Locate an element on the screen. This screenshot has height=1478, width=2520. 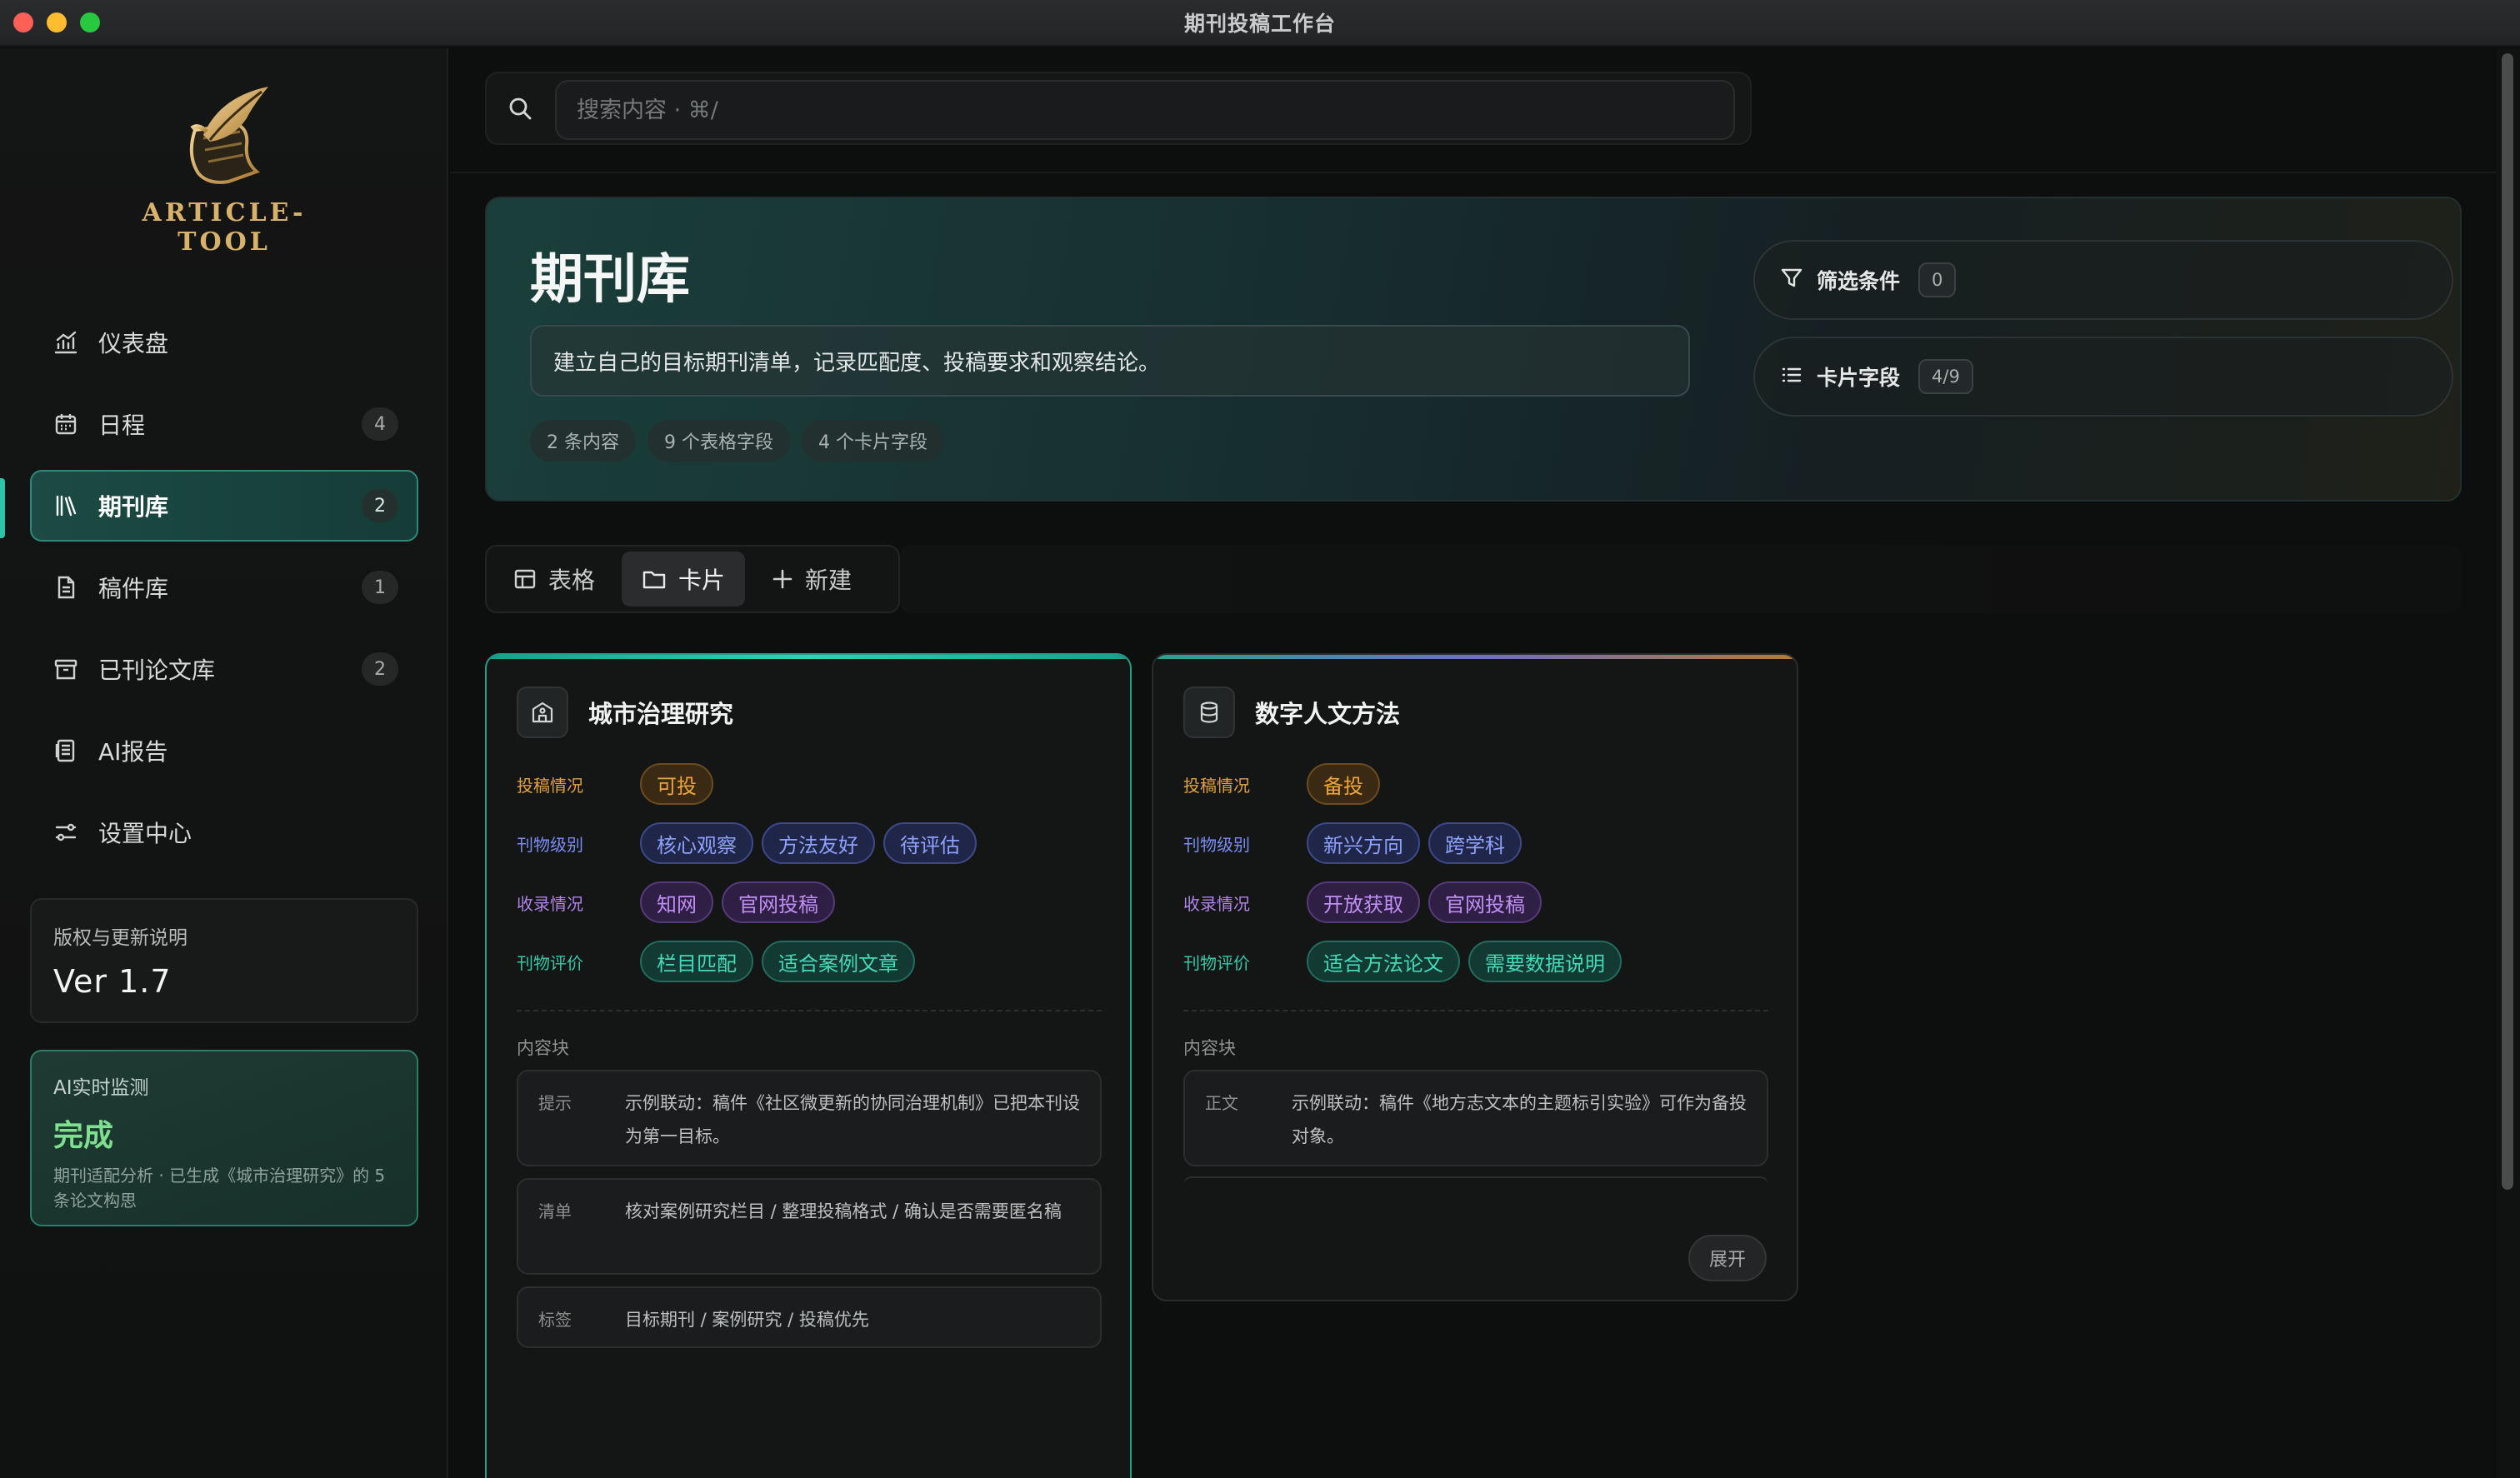
block-value: 核对案例研究栏目 / 整理投稿格式 / 确认是否需要匿名稿 is located at coordinates (843, 1211).